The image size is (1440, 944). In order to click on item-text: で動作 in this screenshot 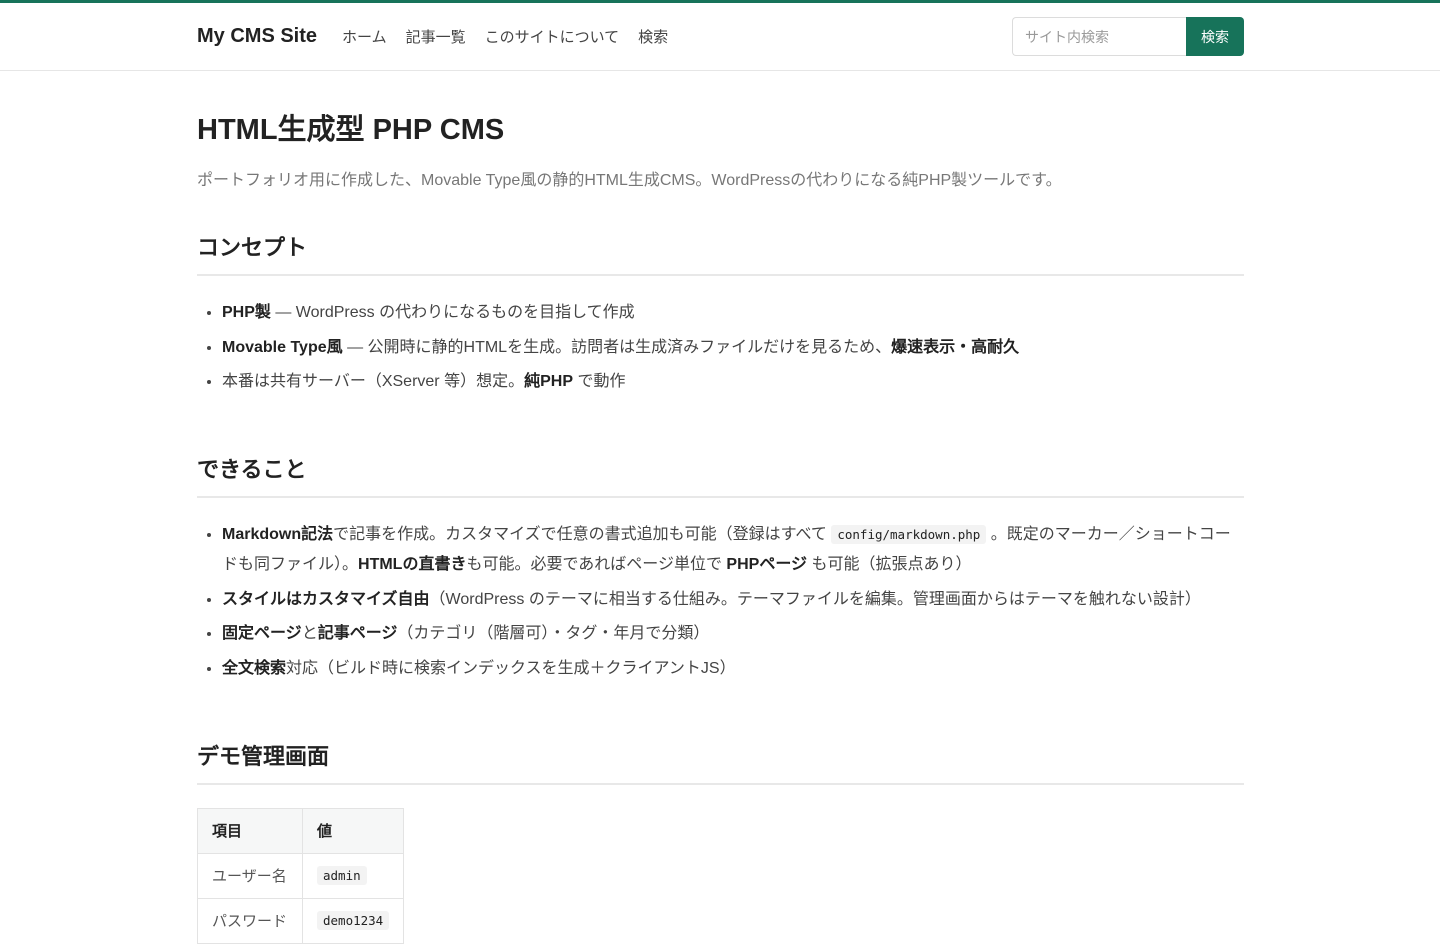, I will do `click(599, 381)`.